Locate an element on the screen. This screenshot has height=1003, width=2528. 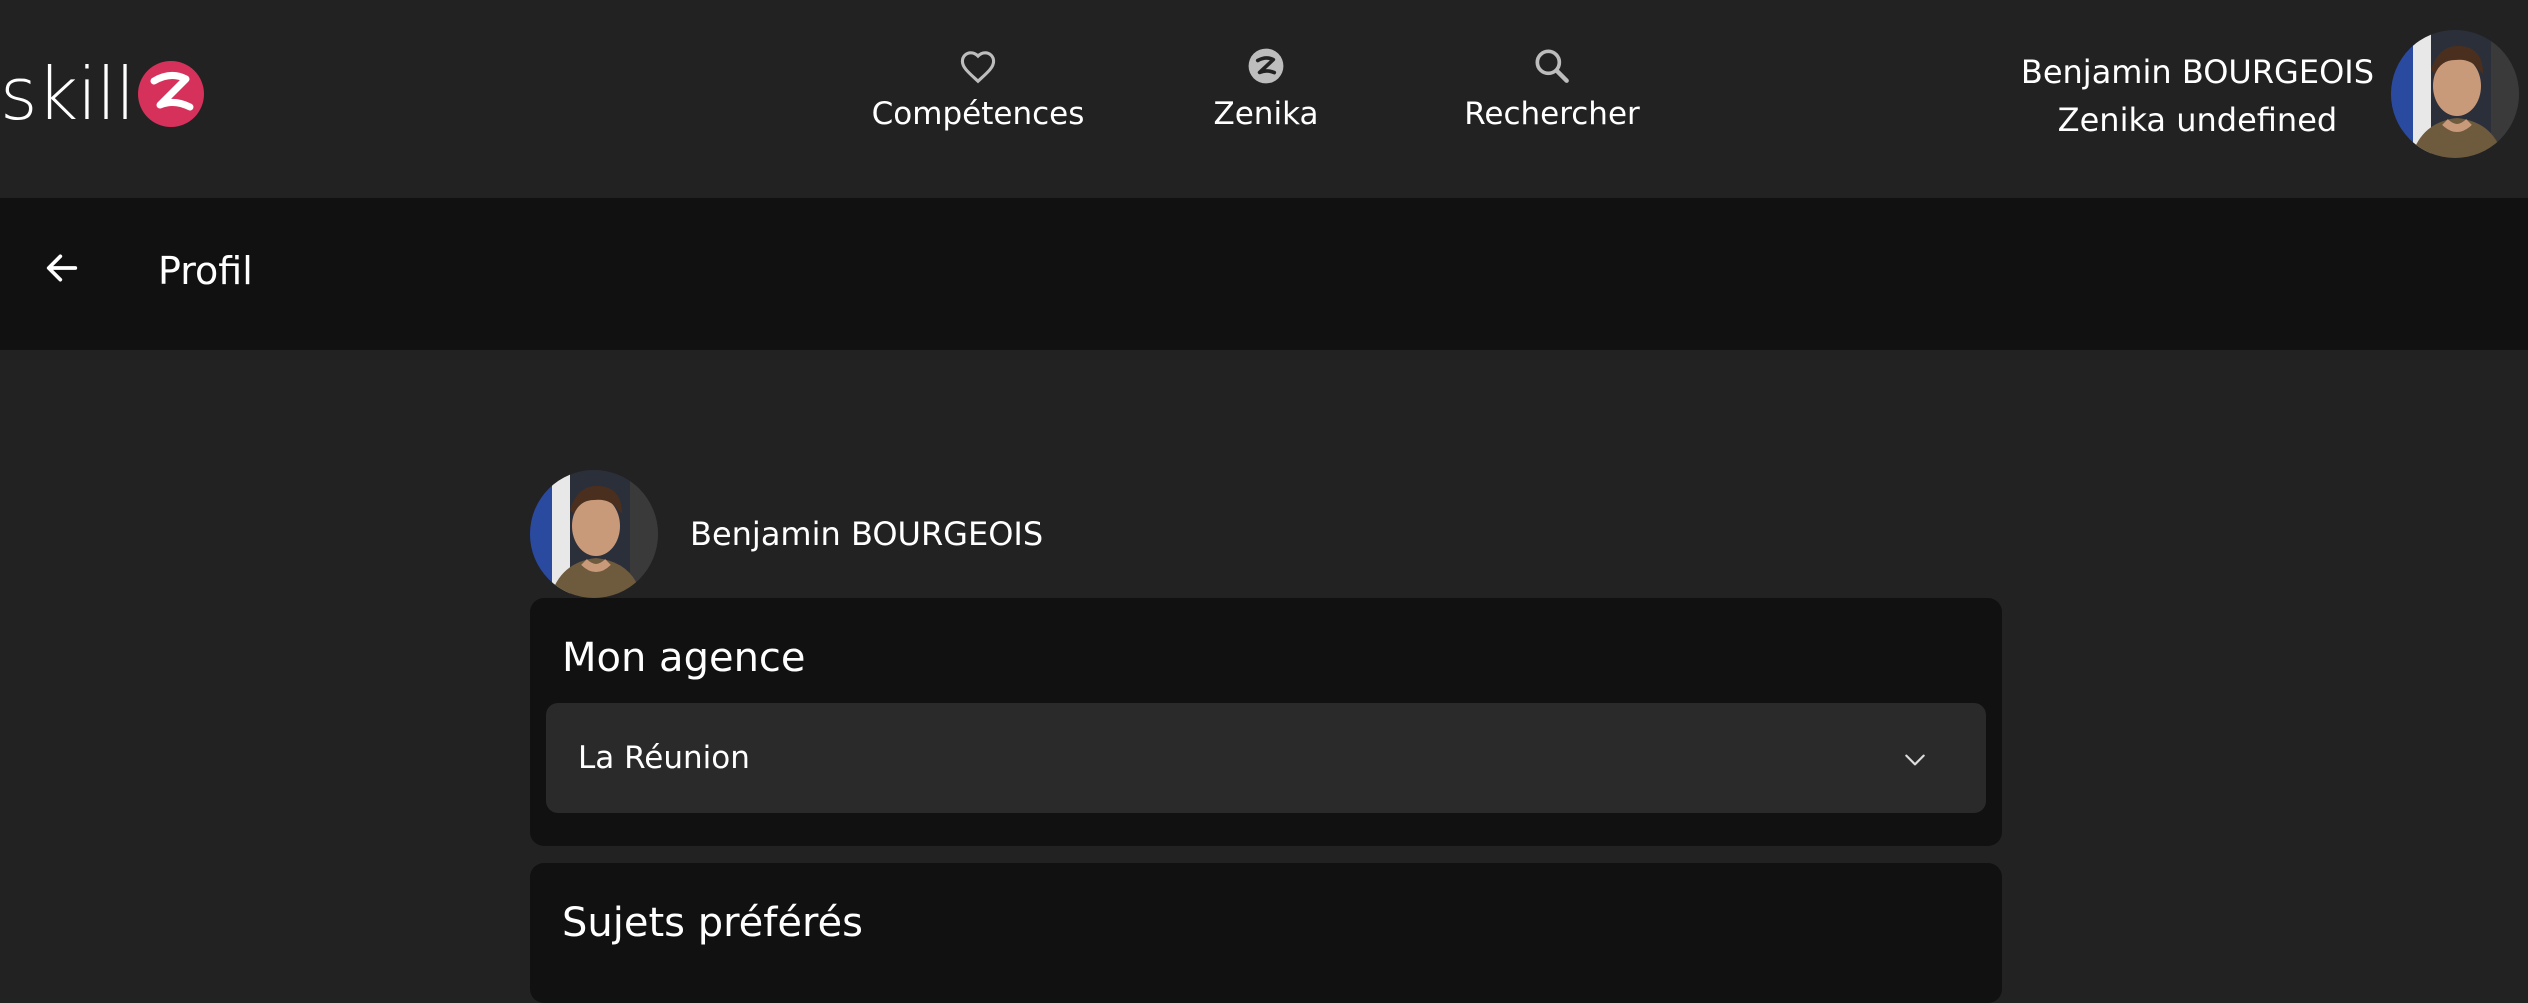
nav-competences-label: Compétences is located at coordinates (978, 114).